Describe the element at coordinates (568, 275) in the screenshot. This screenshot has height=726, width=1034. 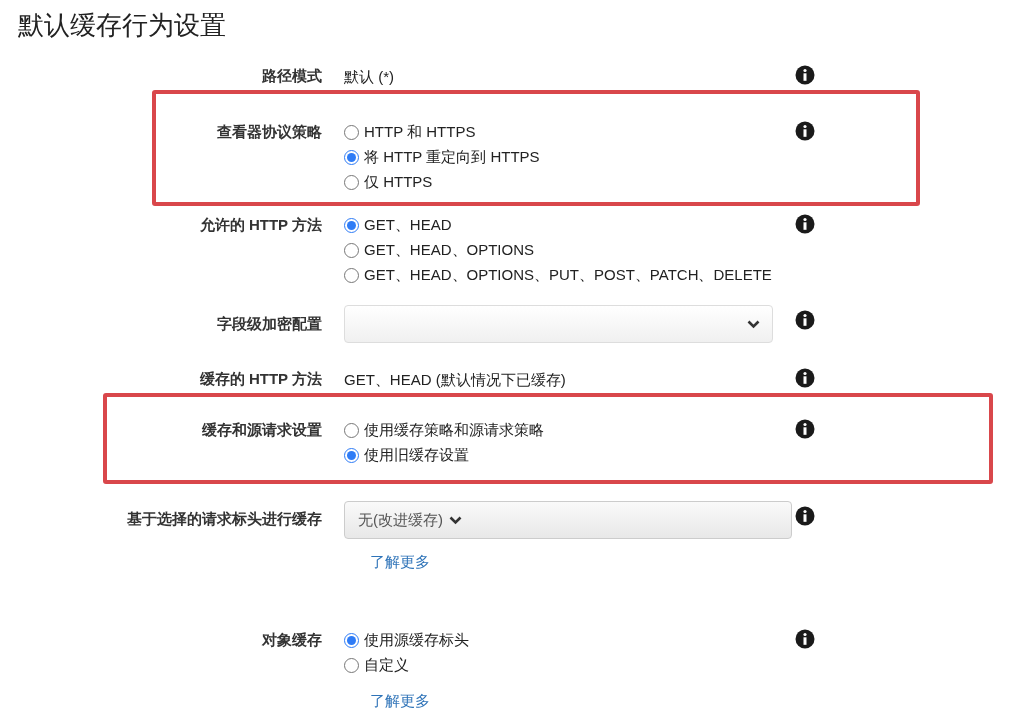
I see `radio-label: GET、HEAD、OPTIONS、PUT、POST、PATCH、DELETE` at that location.